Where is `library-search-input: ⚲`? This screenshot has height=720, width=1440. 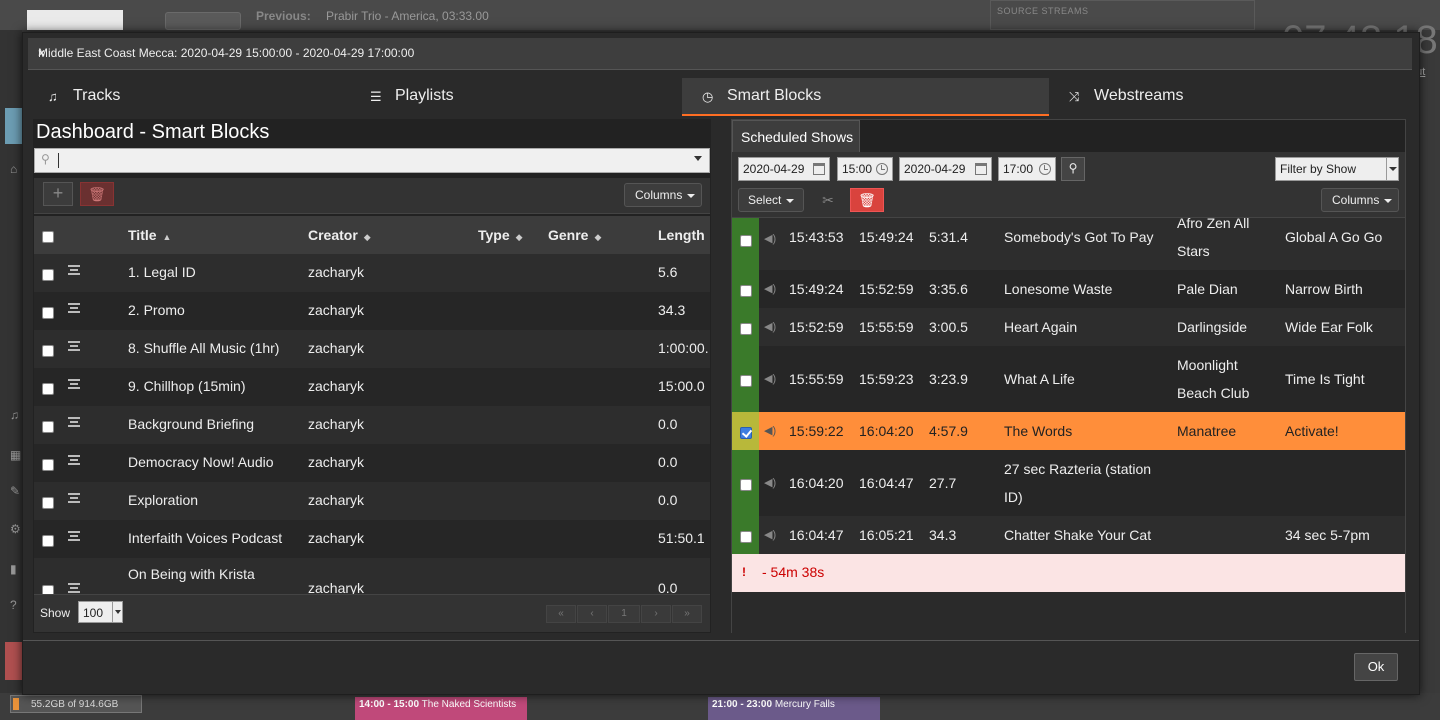 library-search-input: ⚲ is located at coordinates (372, 160).